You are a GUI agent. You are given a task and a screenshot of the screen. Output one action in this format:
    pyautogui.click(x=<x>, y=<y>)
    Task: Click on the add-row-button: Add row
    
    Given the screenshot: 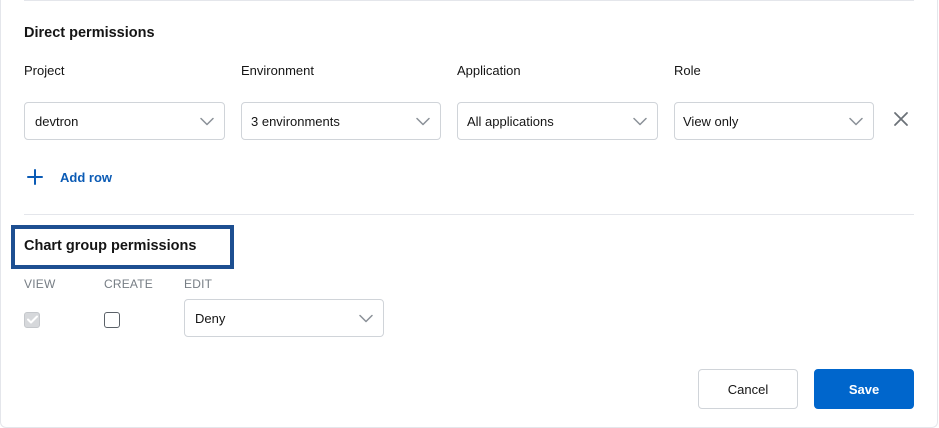 What is the action you would take?
    pyautogui.click(x=68, y=177)
    